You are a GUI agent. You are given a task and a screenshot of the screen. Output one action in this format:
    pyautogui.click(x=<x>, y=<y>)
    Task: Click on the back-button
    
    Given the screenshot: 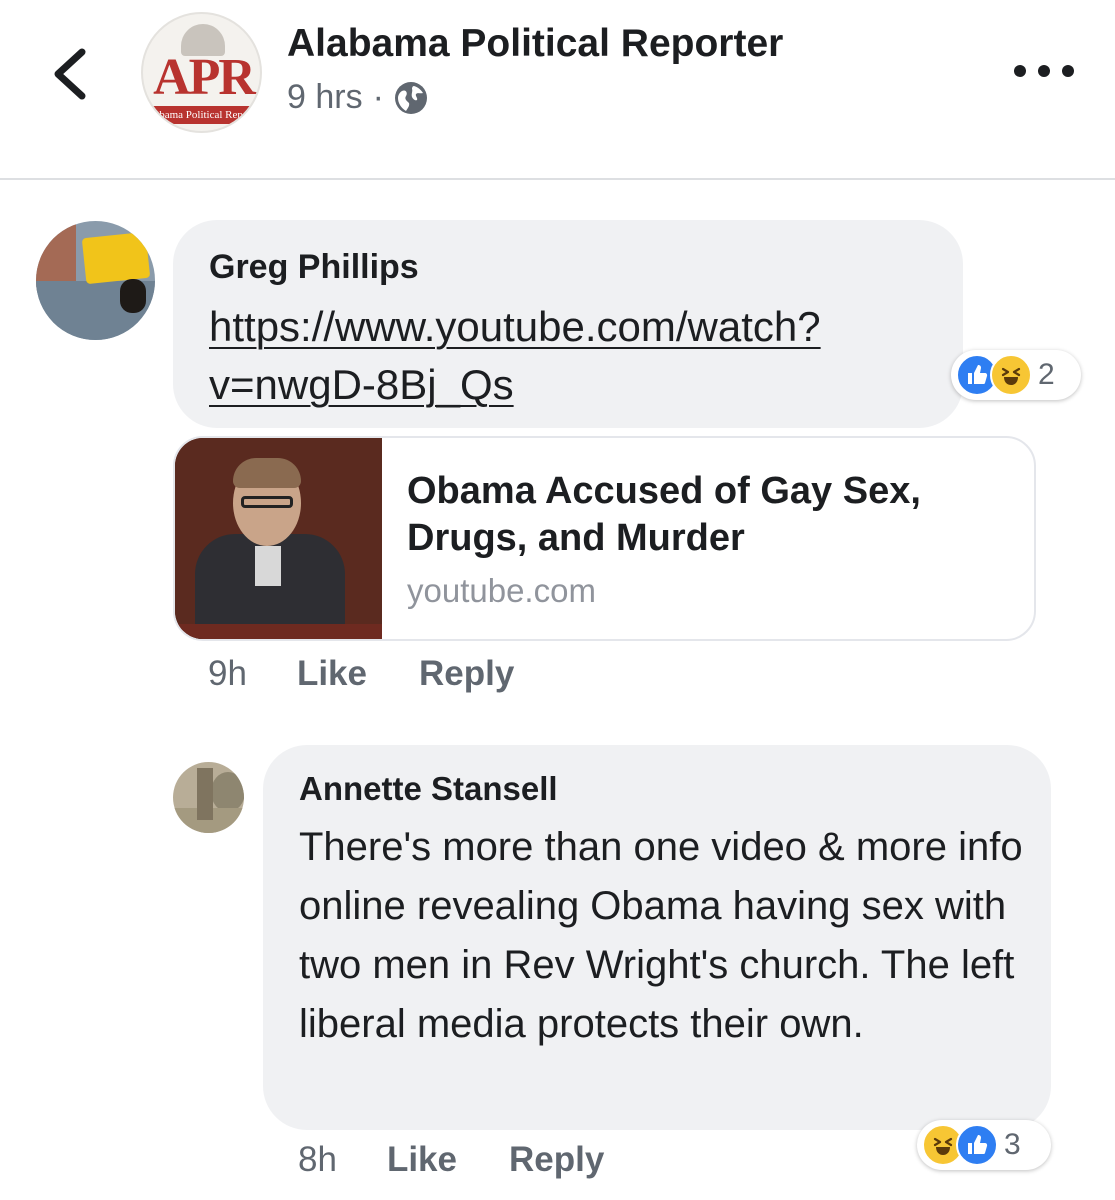 What is the action you would take?
    pyautogui.click(x=70, y=74)
    